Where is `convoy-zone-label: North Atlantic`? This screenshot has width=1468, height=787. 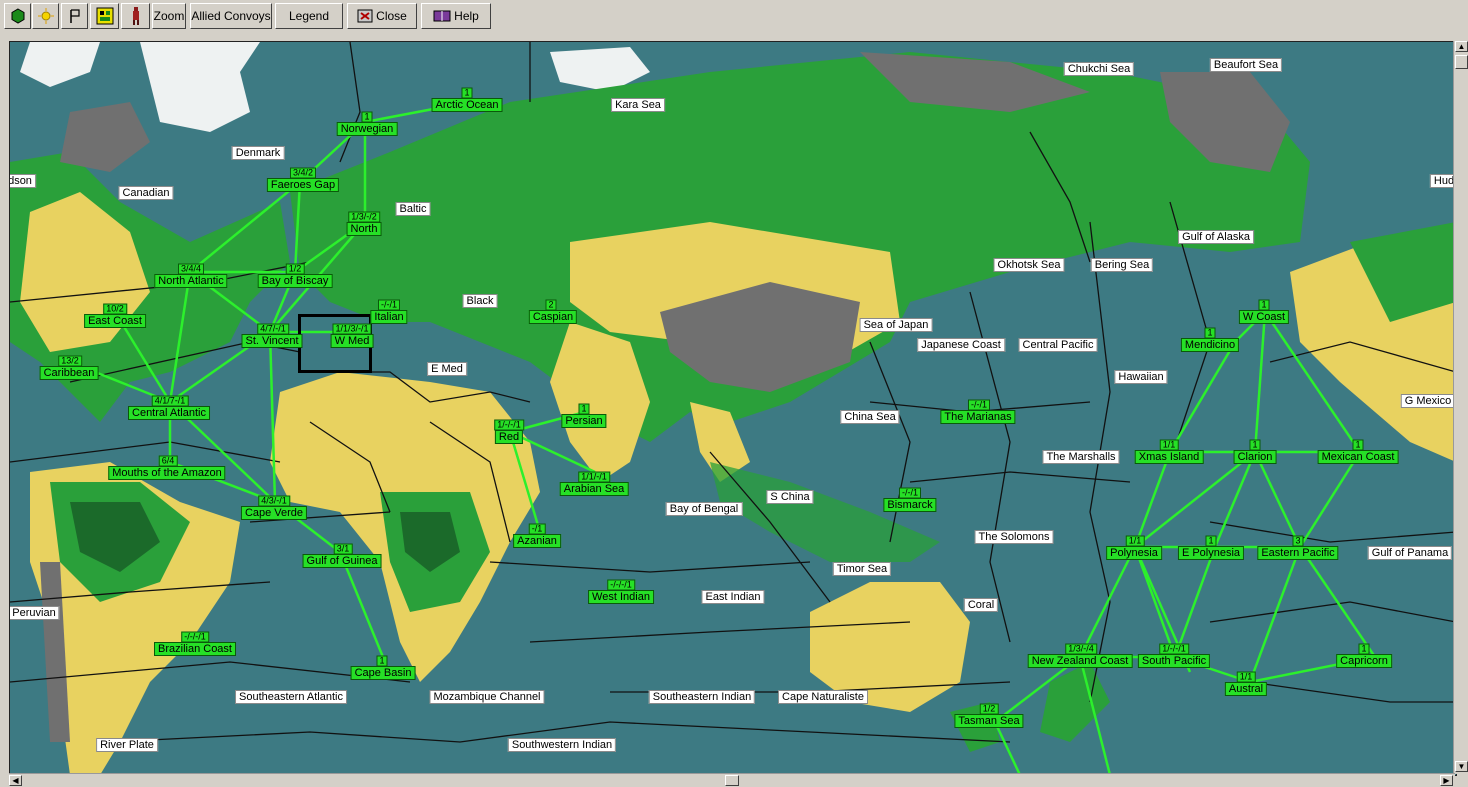 convoy-zone-label: North Atlantic is located at coordinates (191, 281).